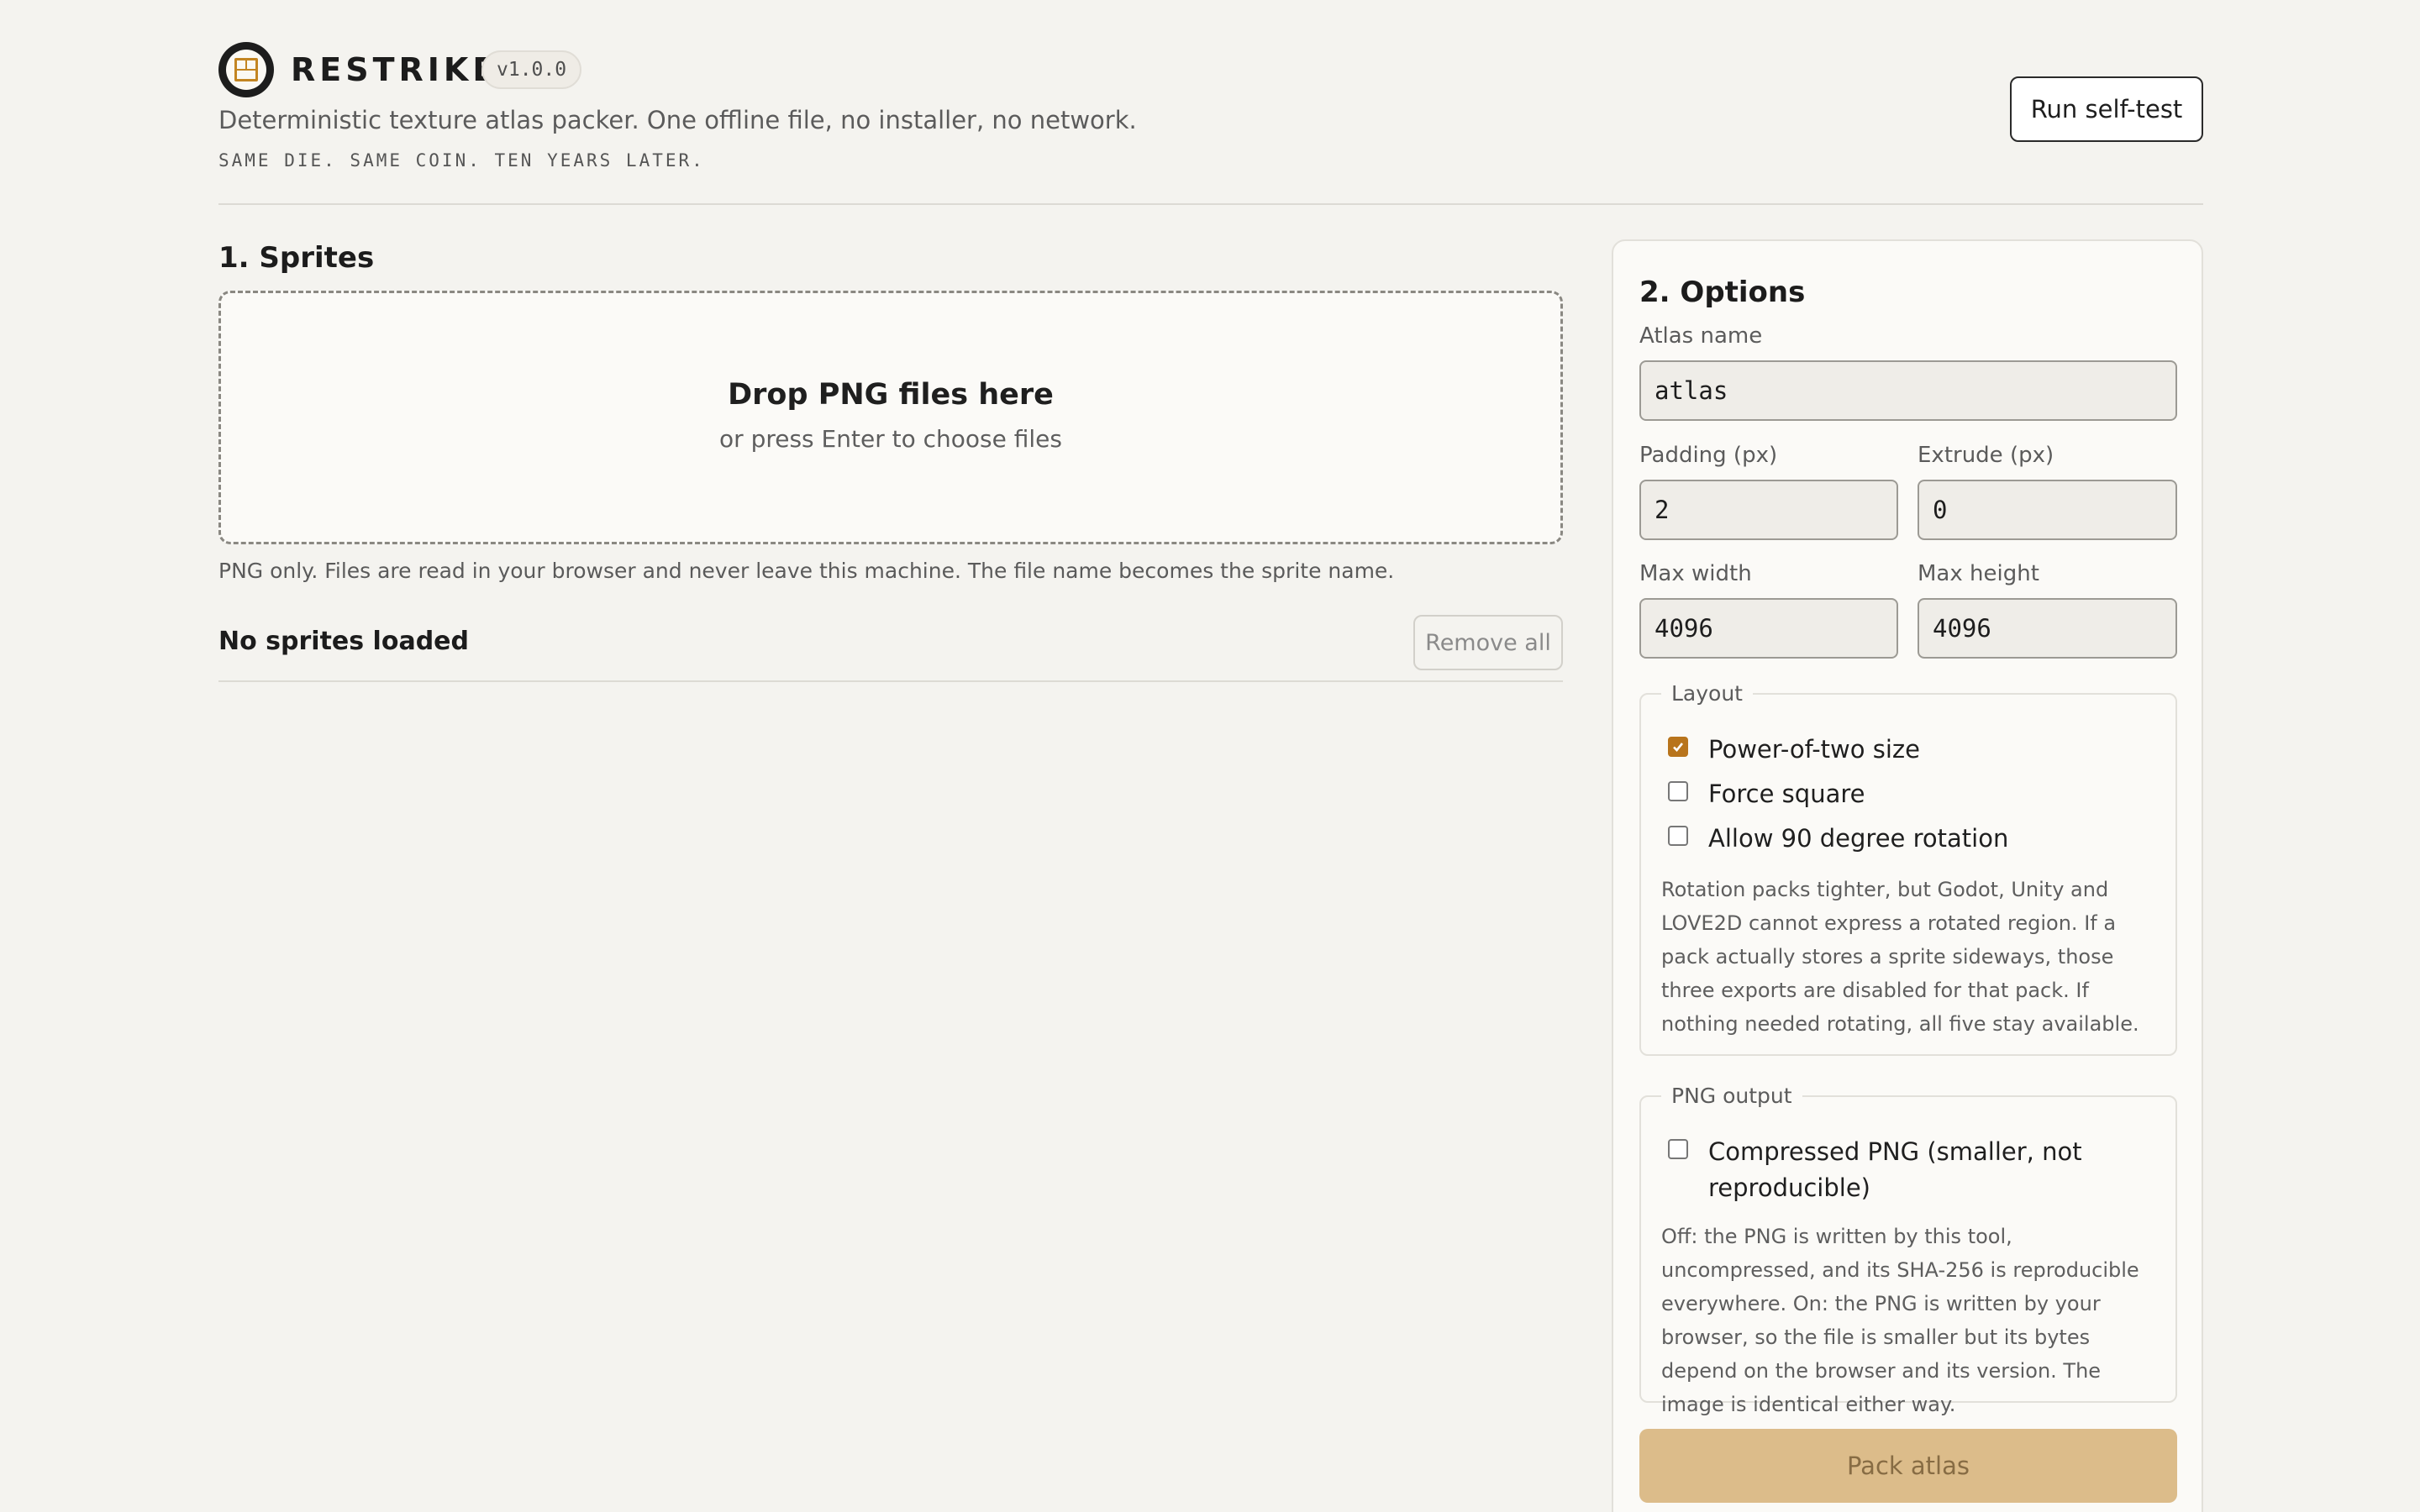  I want to click on dropzone-title: Drop PNG files here, so click(891, 394).